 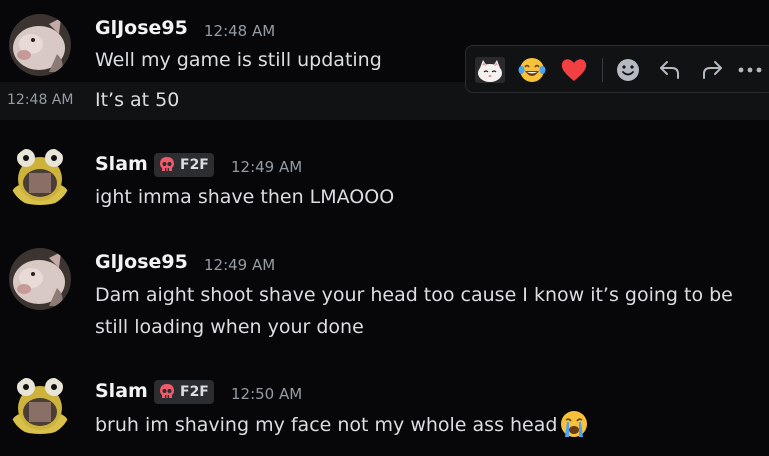 I want to click on forward-icon, so click(x=712, y=70).